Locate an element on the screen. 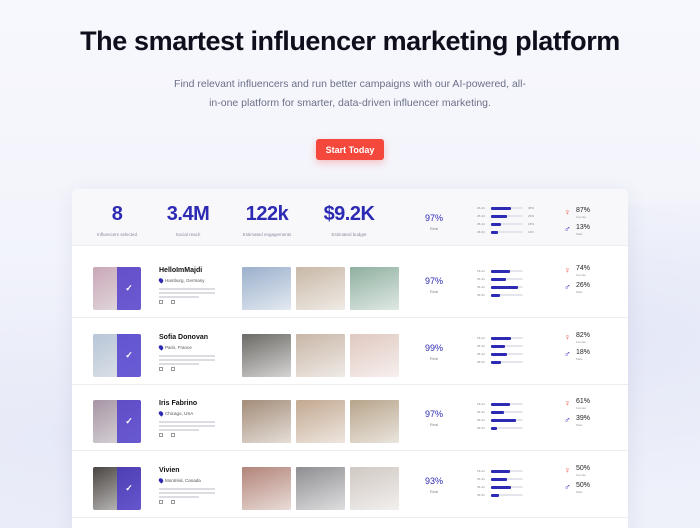 The width and height of the screenshot is (700, 528). influencer-name: HelloImMajdi is located at coordinates (180, 270).